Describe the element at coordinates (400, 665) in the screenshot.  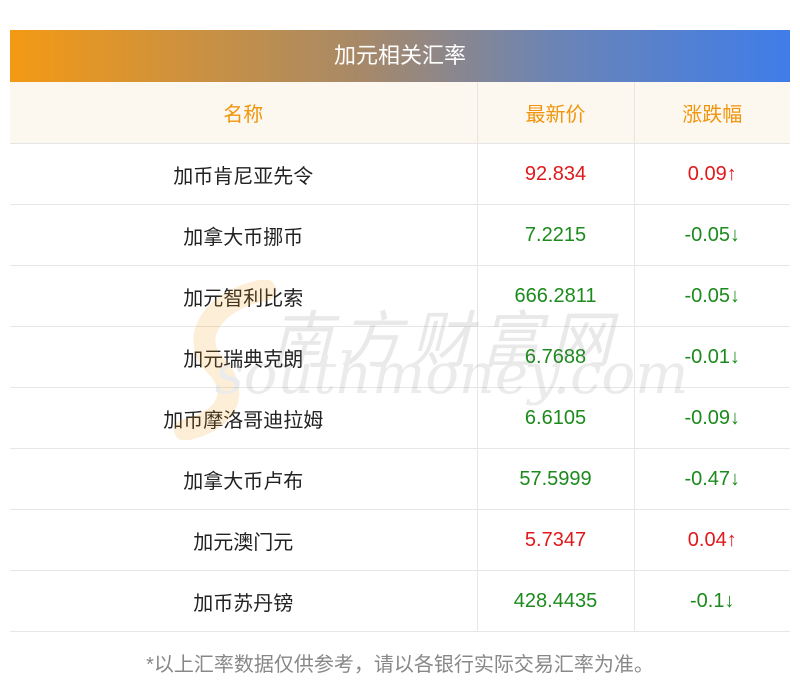
I see `disclaimer-footnote: *以上汇率数据仅供参考，请以各银行实际交易汇率为准。` at that location.